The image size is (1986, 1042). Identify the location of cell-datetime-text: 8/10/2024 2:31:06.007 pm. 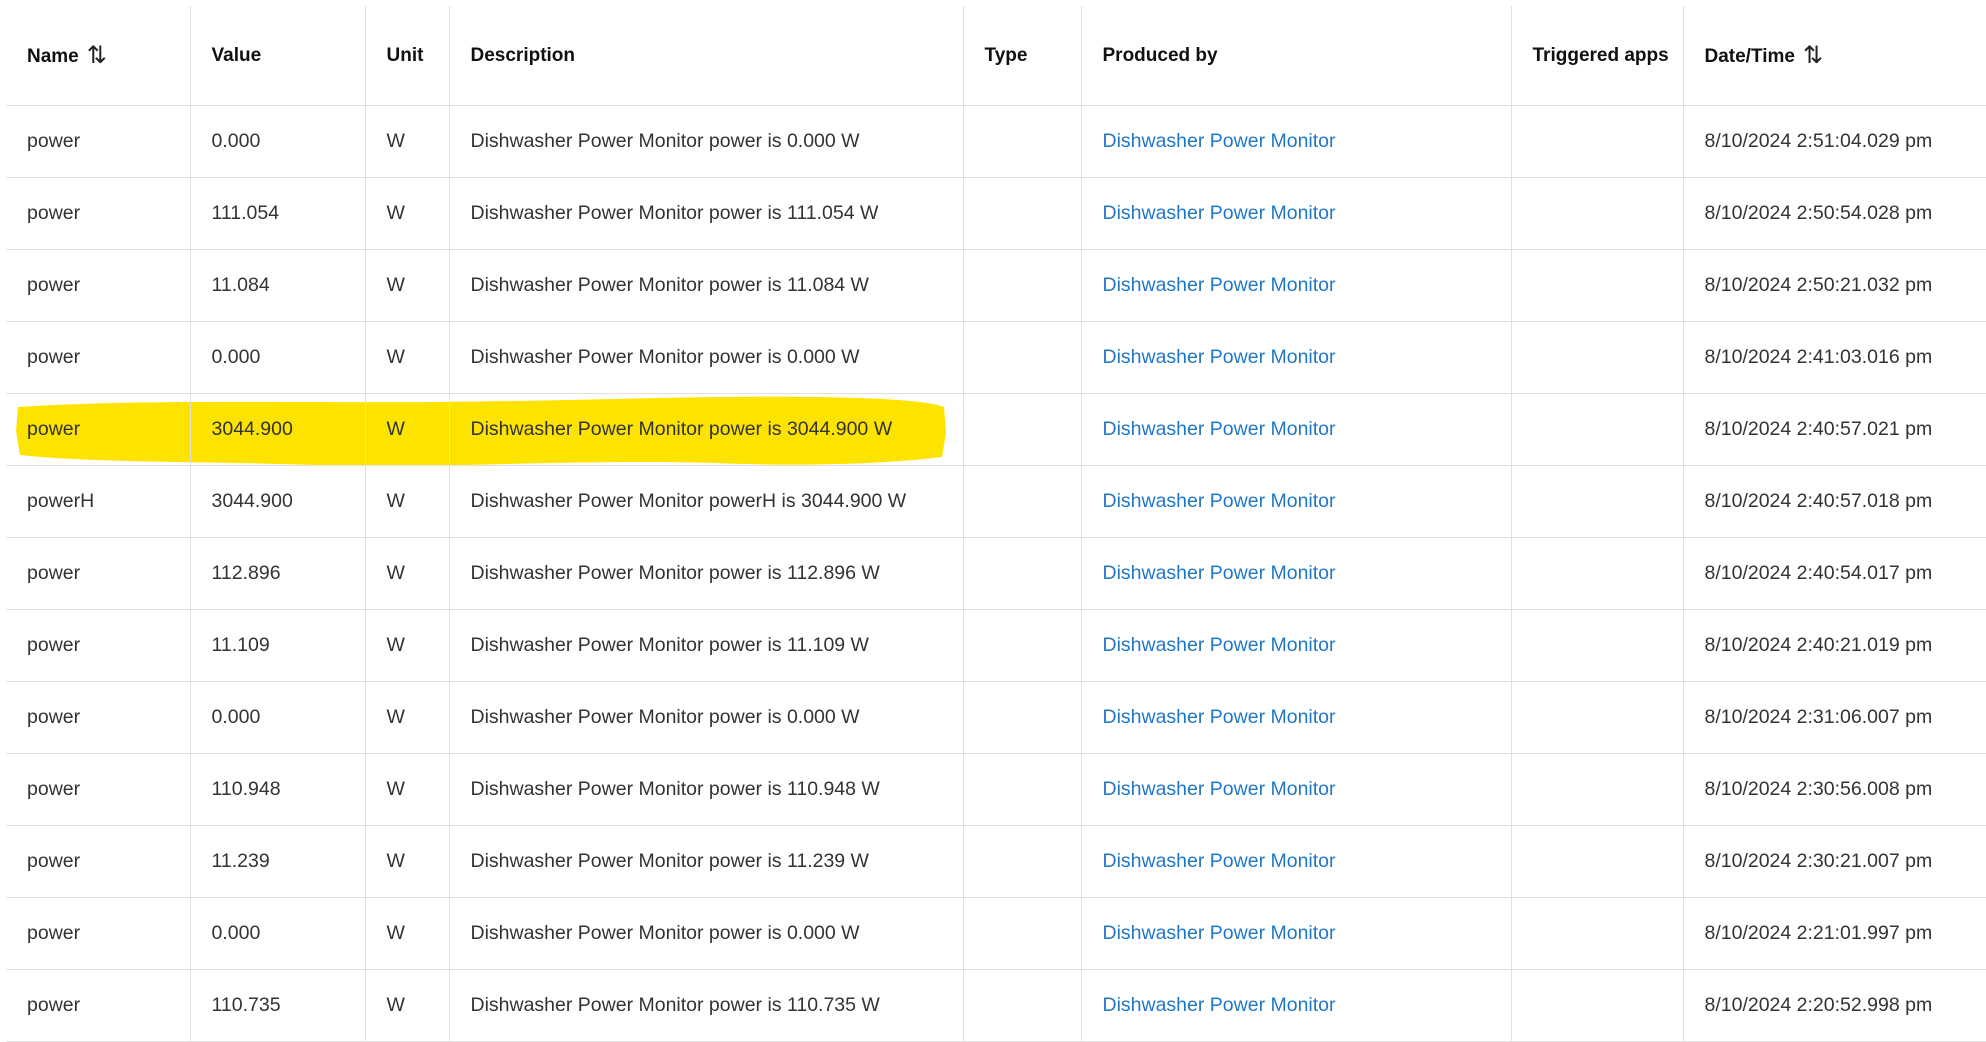
(1818, 717).